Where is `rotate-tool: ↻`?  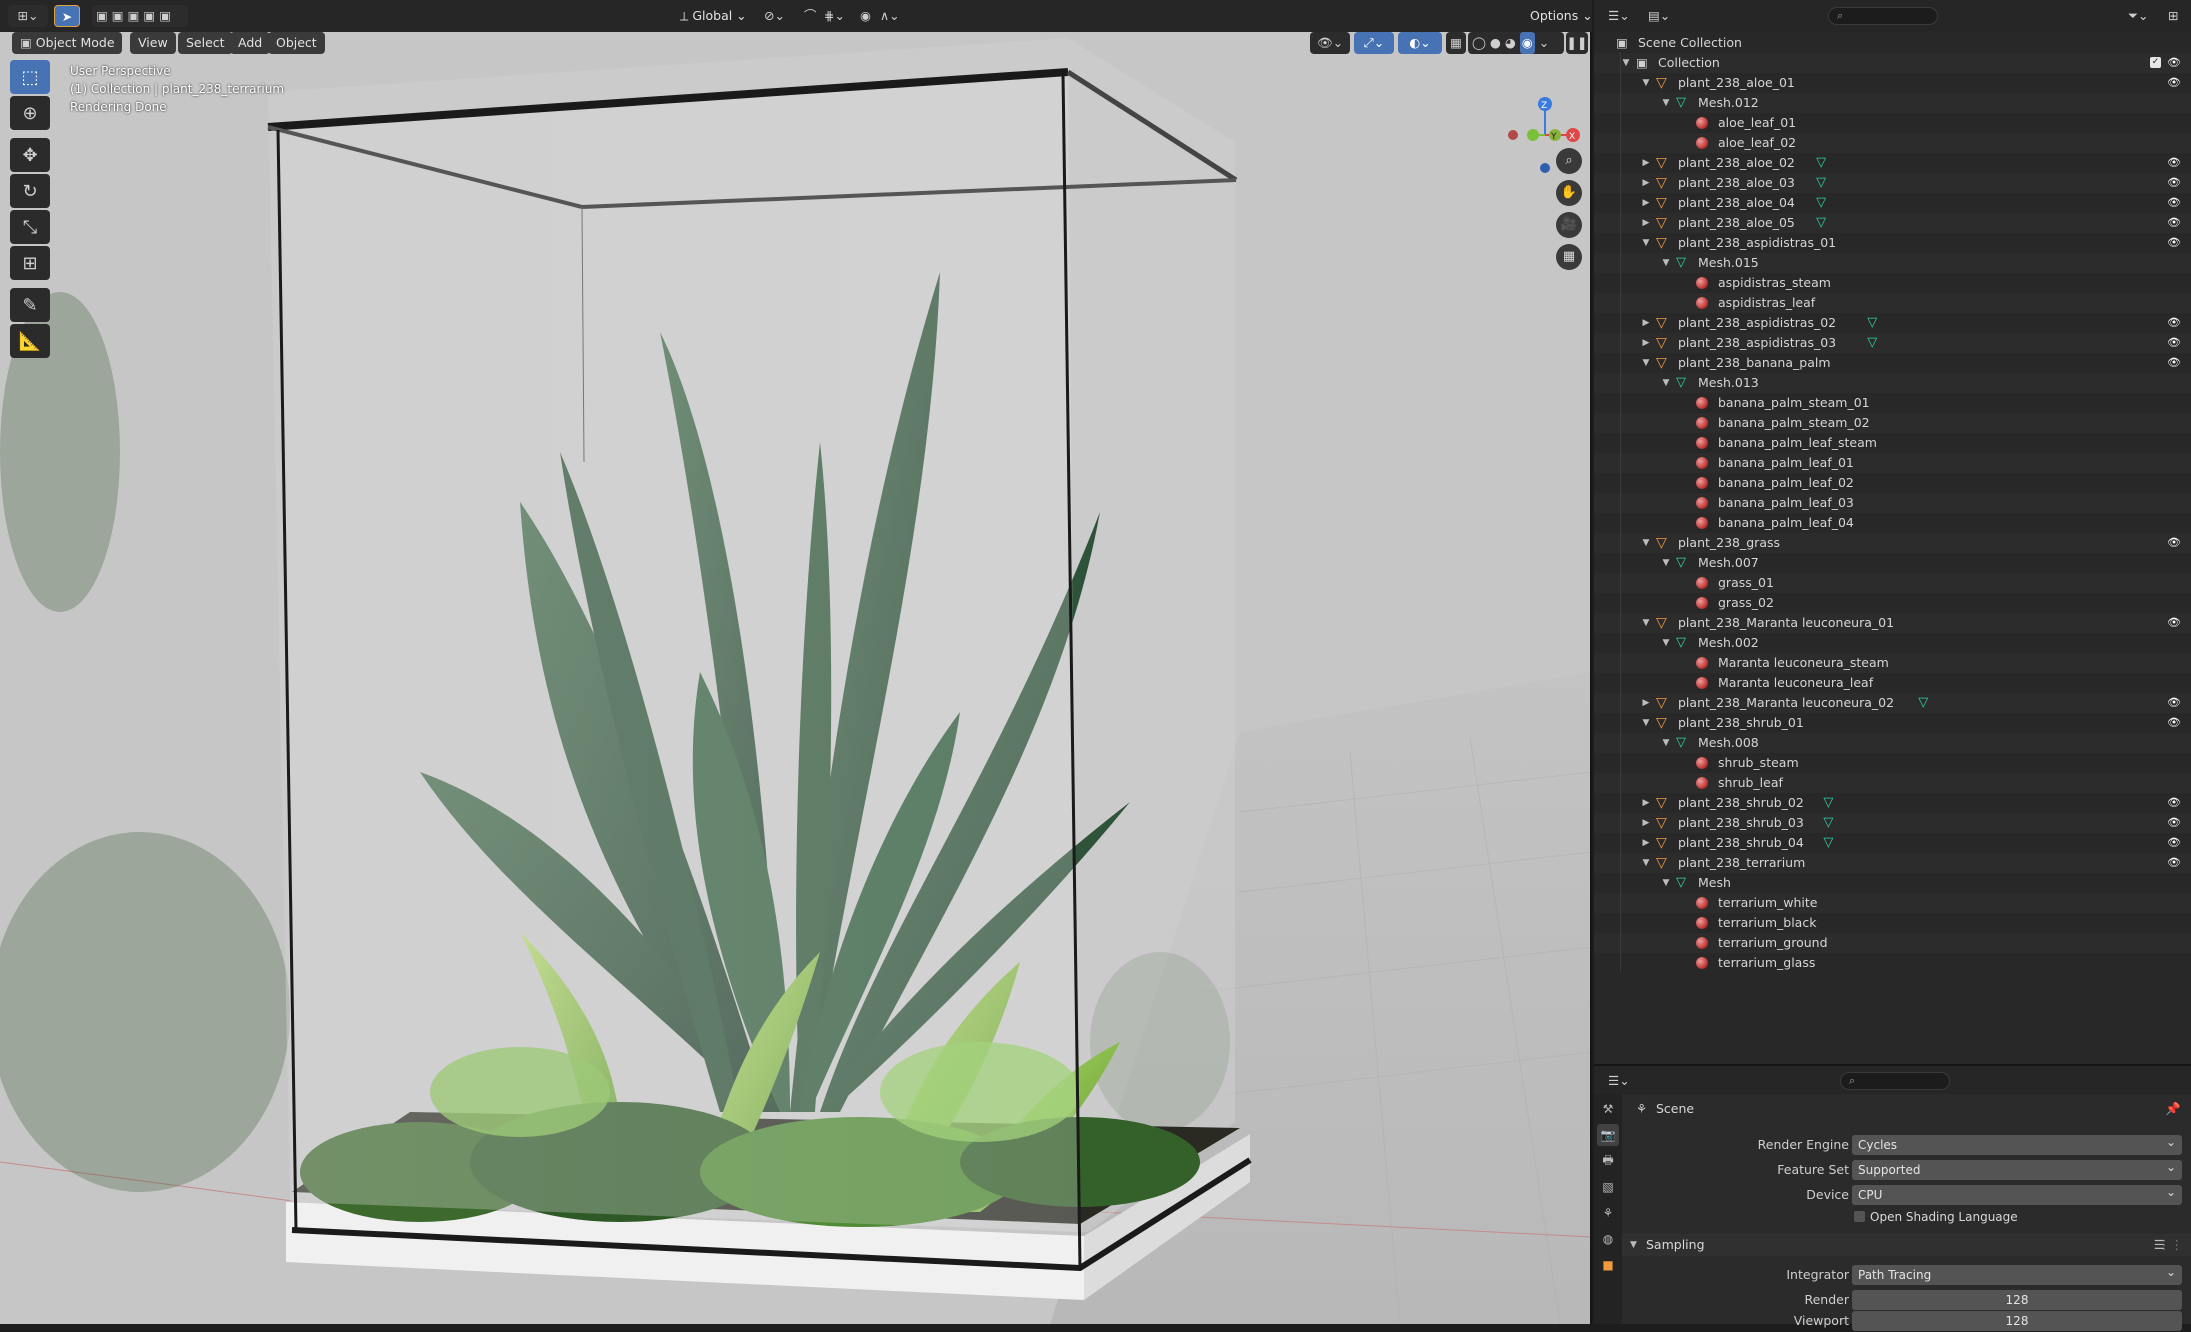 rotate-tool: ↻ is located at coordinates (30, 191).